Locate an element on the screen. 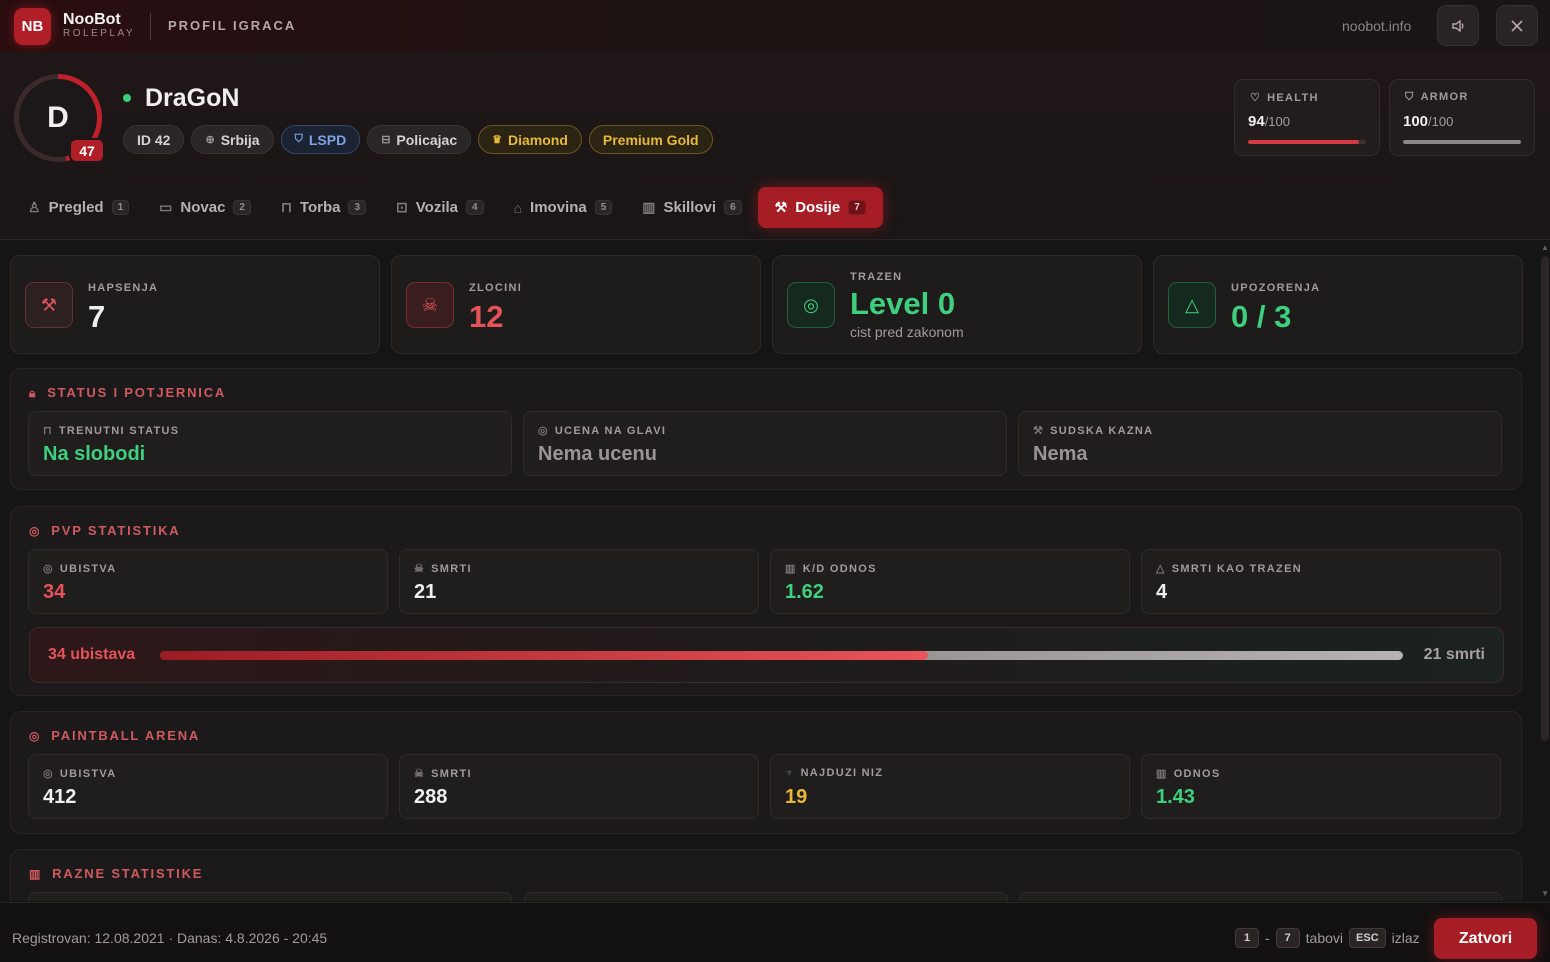 Image resolution: width=1550 pixels, height=962 pixels. box-value: 1.62 is located at coordinates (804, 592).